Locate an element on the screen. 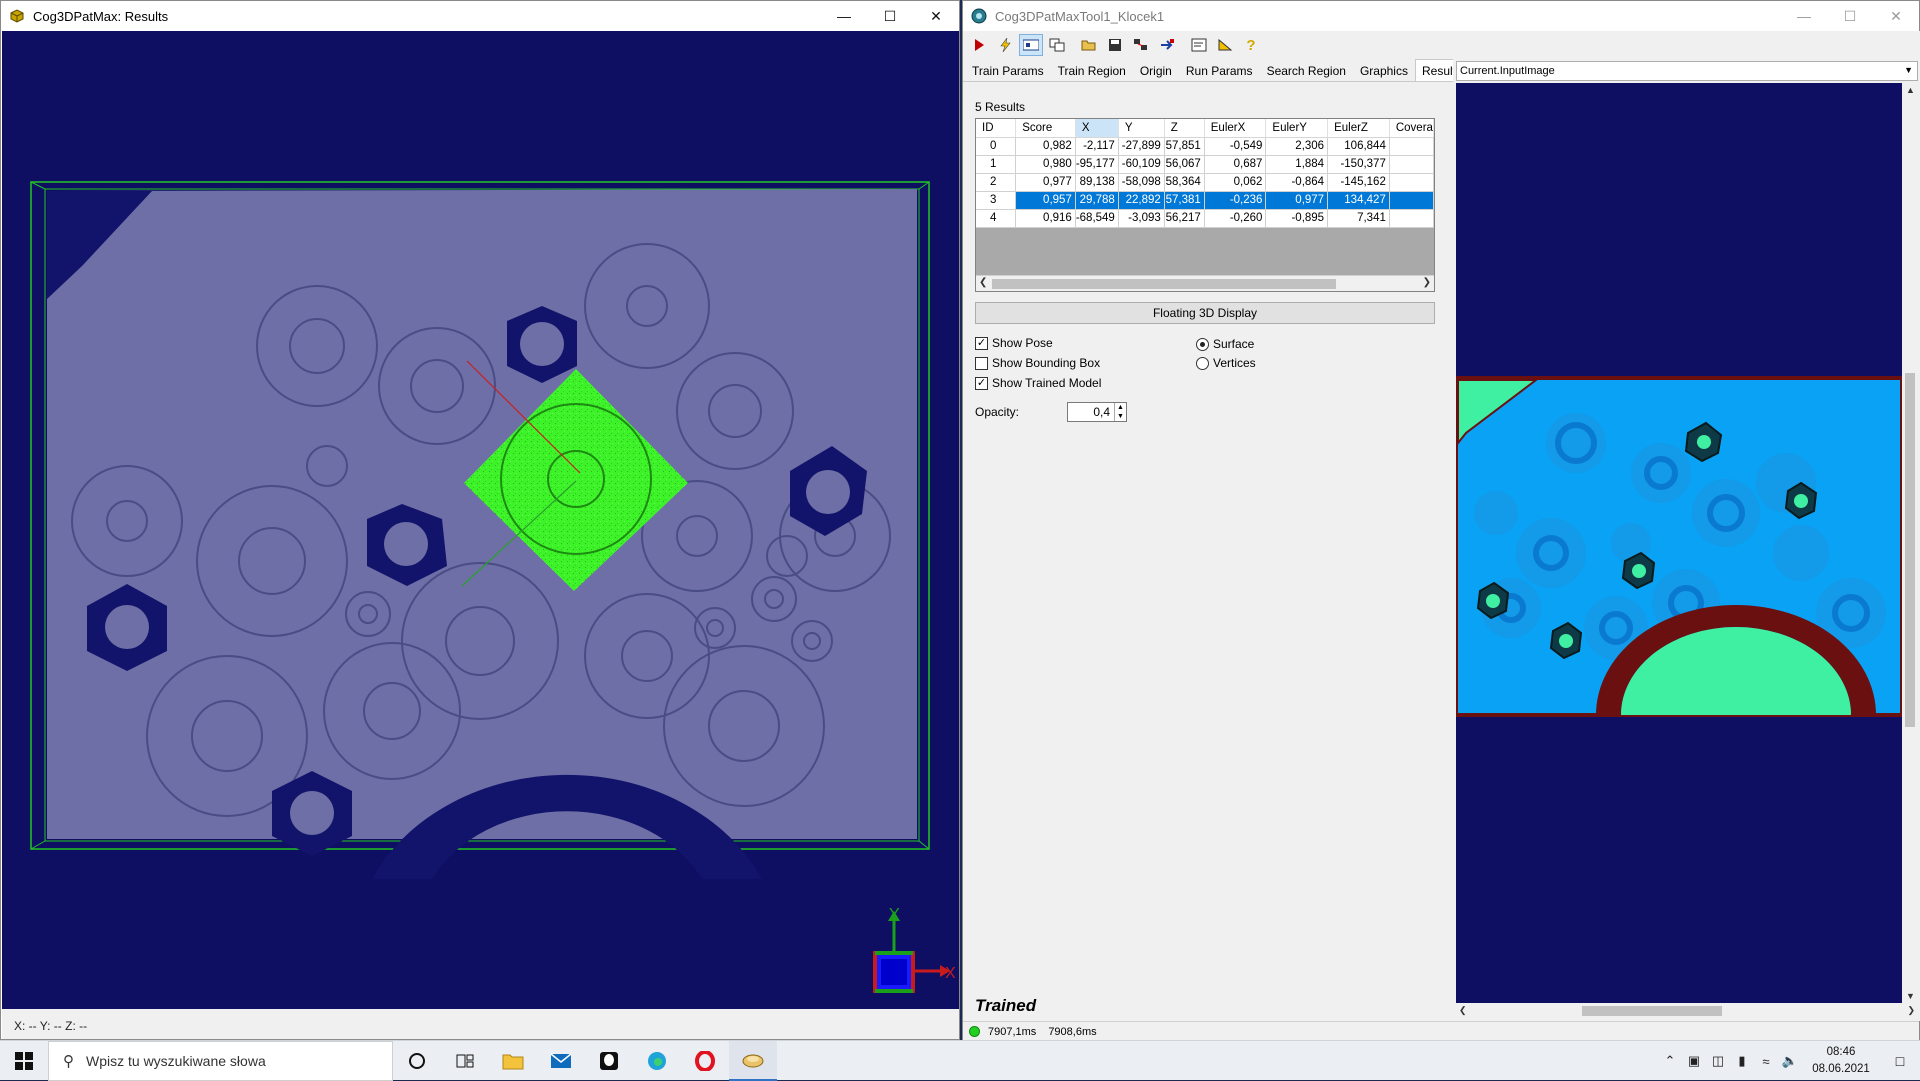 This screenshot has height=1081, width=1920. scroll-up-icon: ▲ is located at coordinates (1910, 90).